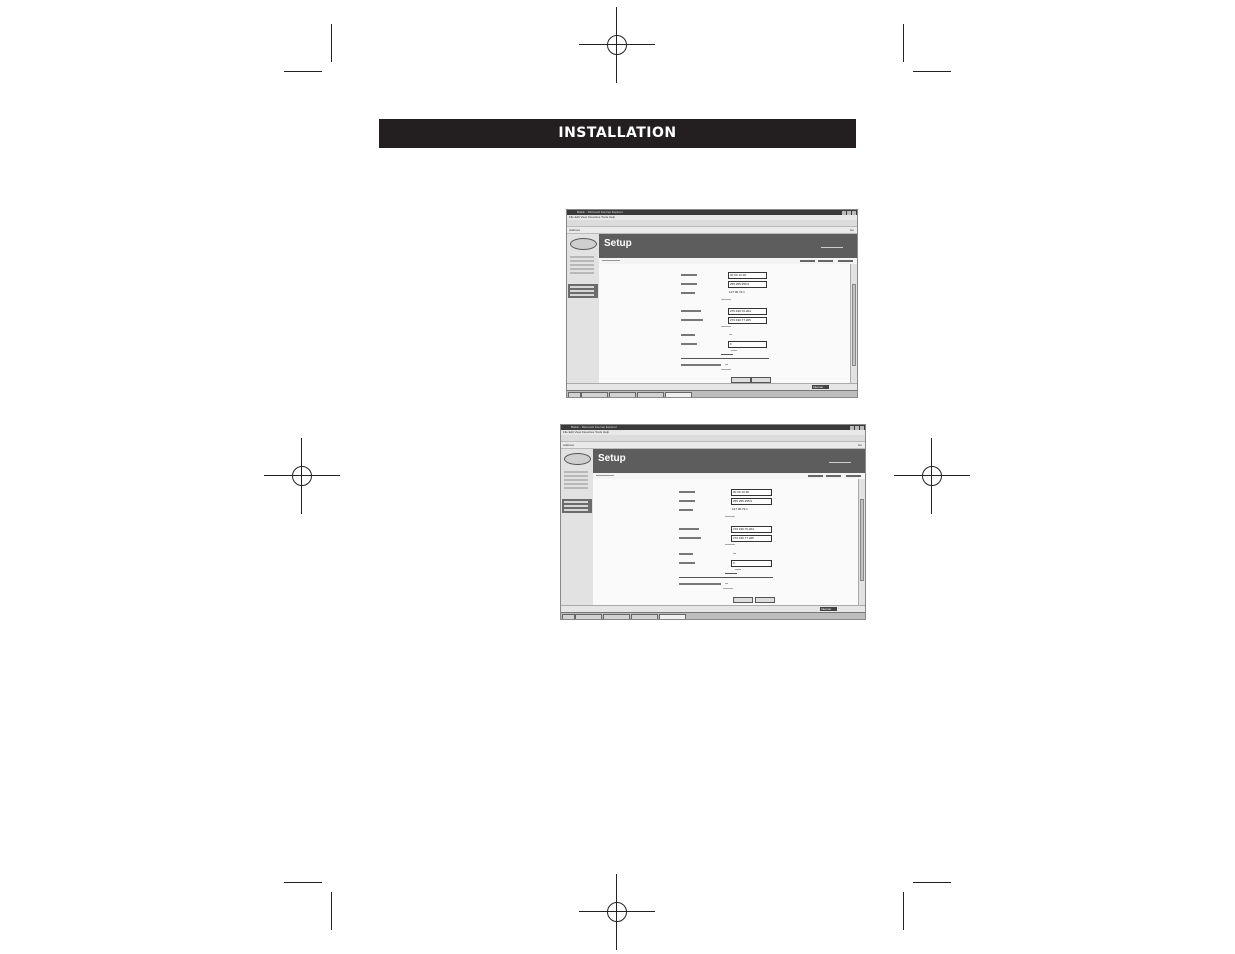  I want to click on banner-title: Setup, so click(612, 458).